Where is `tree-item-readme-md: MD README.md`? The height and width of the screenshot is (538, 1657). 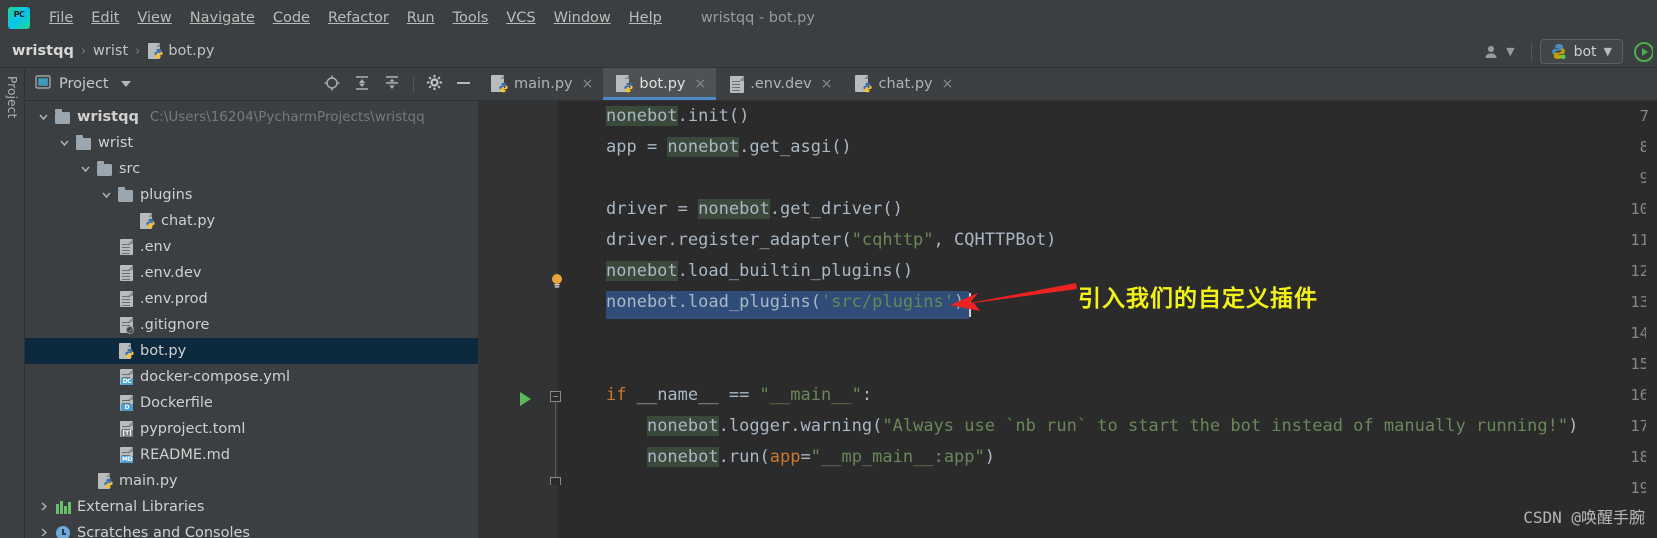 tree-item-readme-md: MD README.md is located at coordinates (251, 455).